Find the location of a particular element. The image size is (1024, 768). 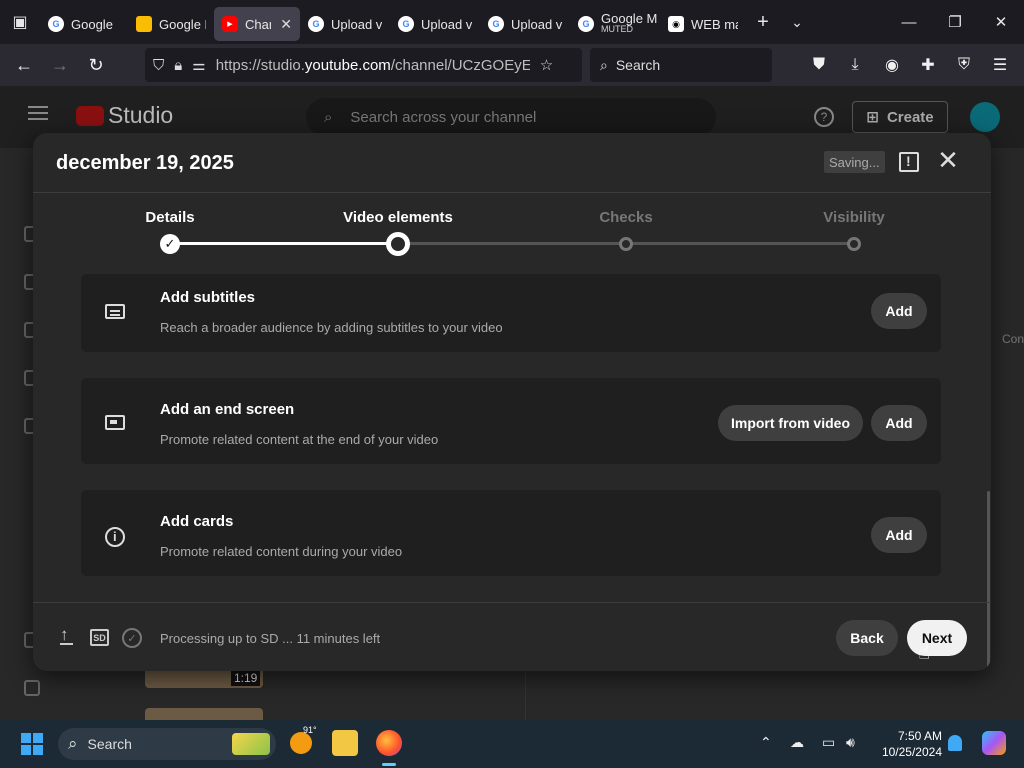

clock-time: 7:50 AM is located at coordinates (919, 736).